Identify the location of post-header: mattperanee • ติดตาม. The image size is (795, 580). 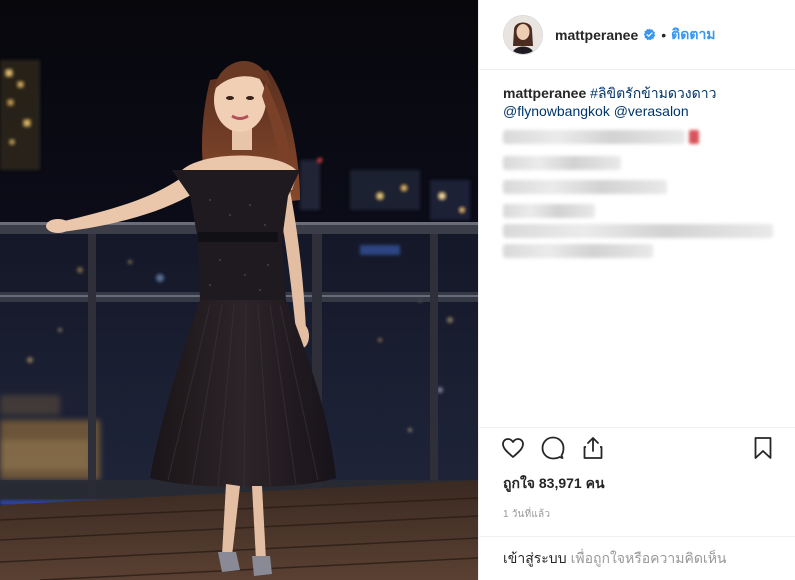
(637, 35).